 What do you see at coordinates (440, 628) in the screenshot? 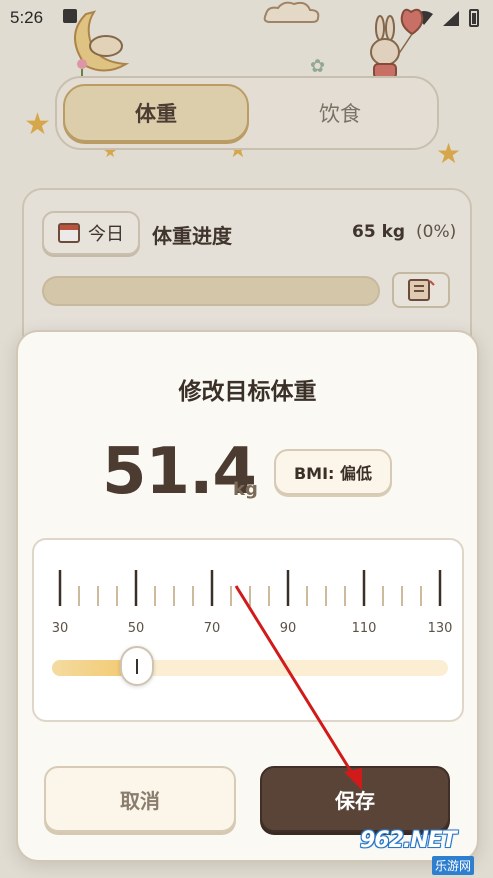
I see `ruler-label: 130` at bounding box center [440, 628].